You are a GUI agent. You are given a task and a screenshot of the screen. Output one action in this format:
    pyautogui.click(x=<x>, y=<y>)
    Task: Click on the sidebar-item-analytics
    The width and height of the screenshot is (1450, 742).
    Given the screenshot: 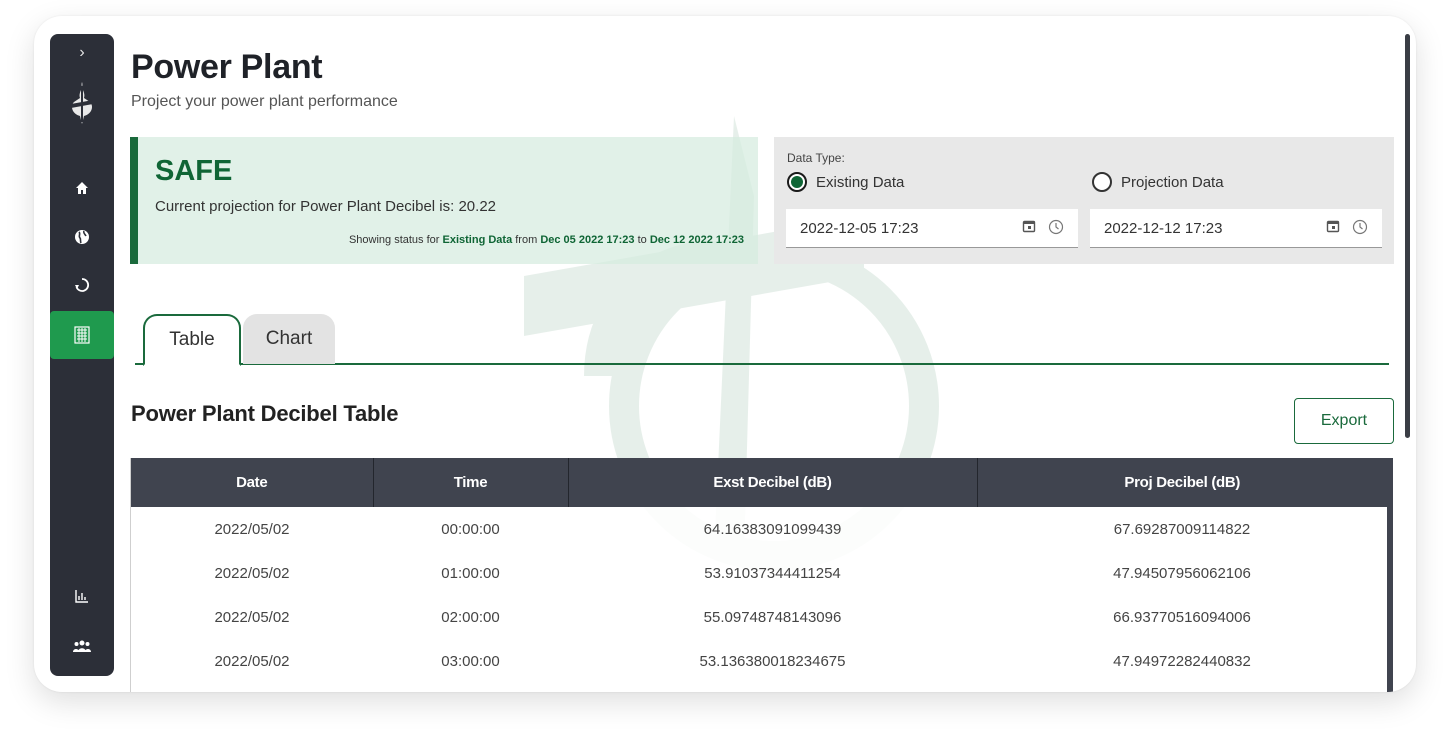 What is the action you would take?
    pyautogui.click(x=82, y=596)
    